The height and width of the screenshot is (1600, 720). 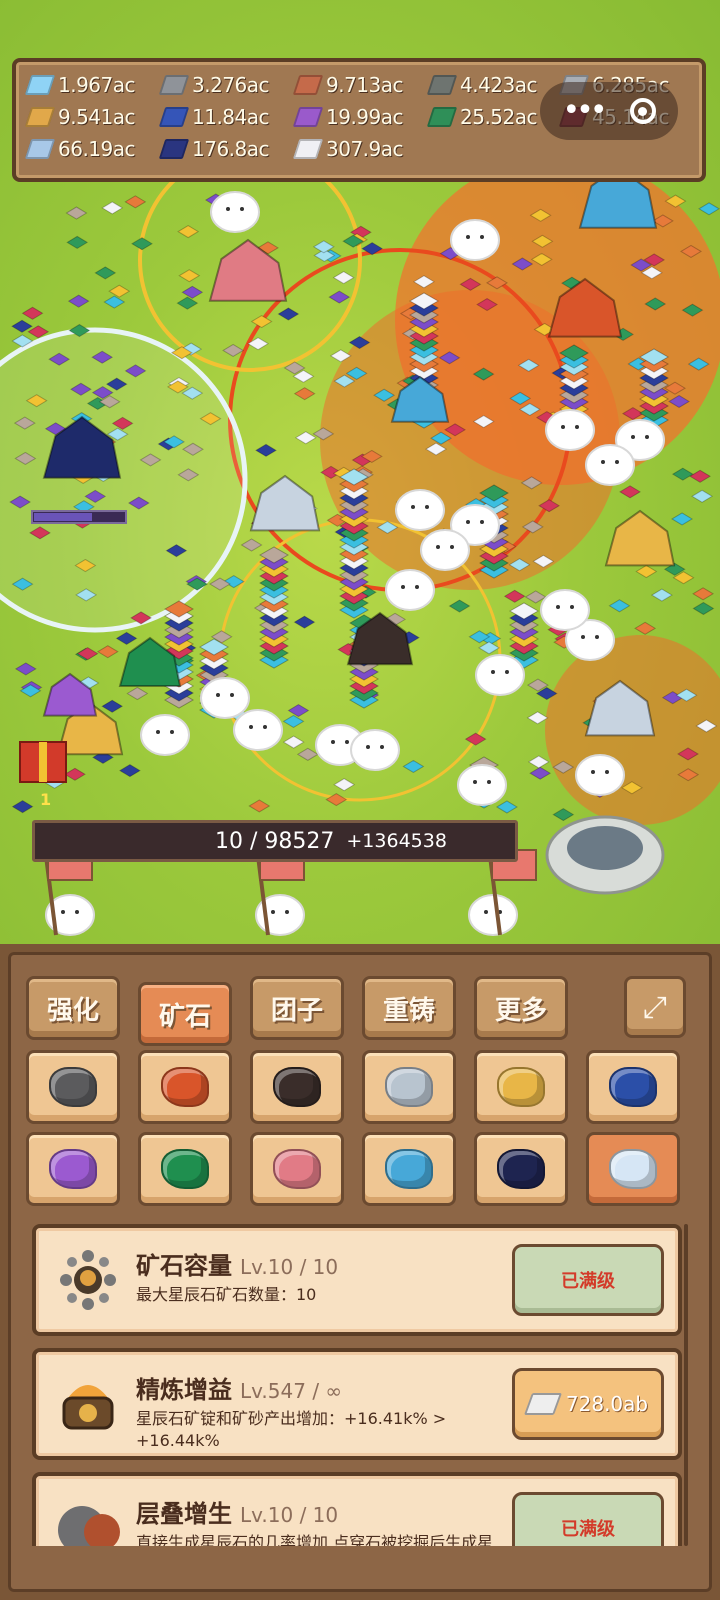 I want to click on resource-value: 19.99ac, so click(x=365, y=117).